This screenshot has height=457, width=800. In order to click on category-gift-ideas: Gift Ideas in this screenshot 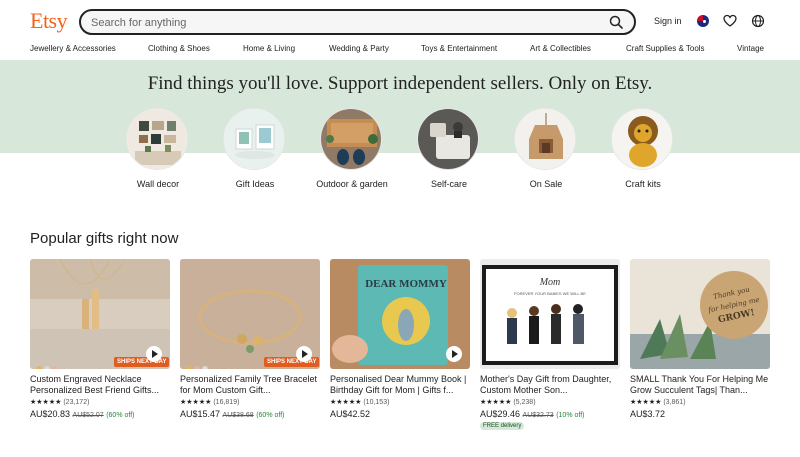, I will do `click(255, 148)`.